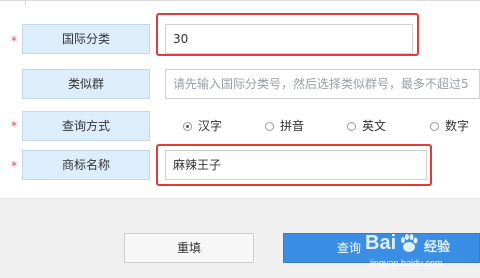  What do you see at coordinates (86, 84) in the screenshot?
I see `label-similar-group: 类似群` at bounding box center [86, 84].